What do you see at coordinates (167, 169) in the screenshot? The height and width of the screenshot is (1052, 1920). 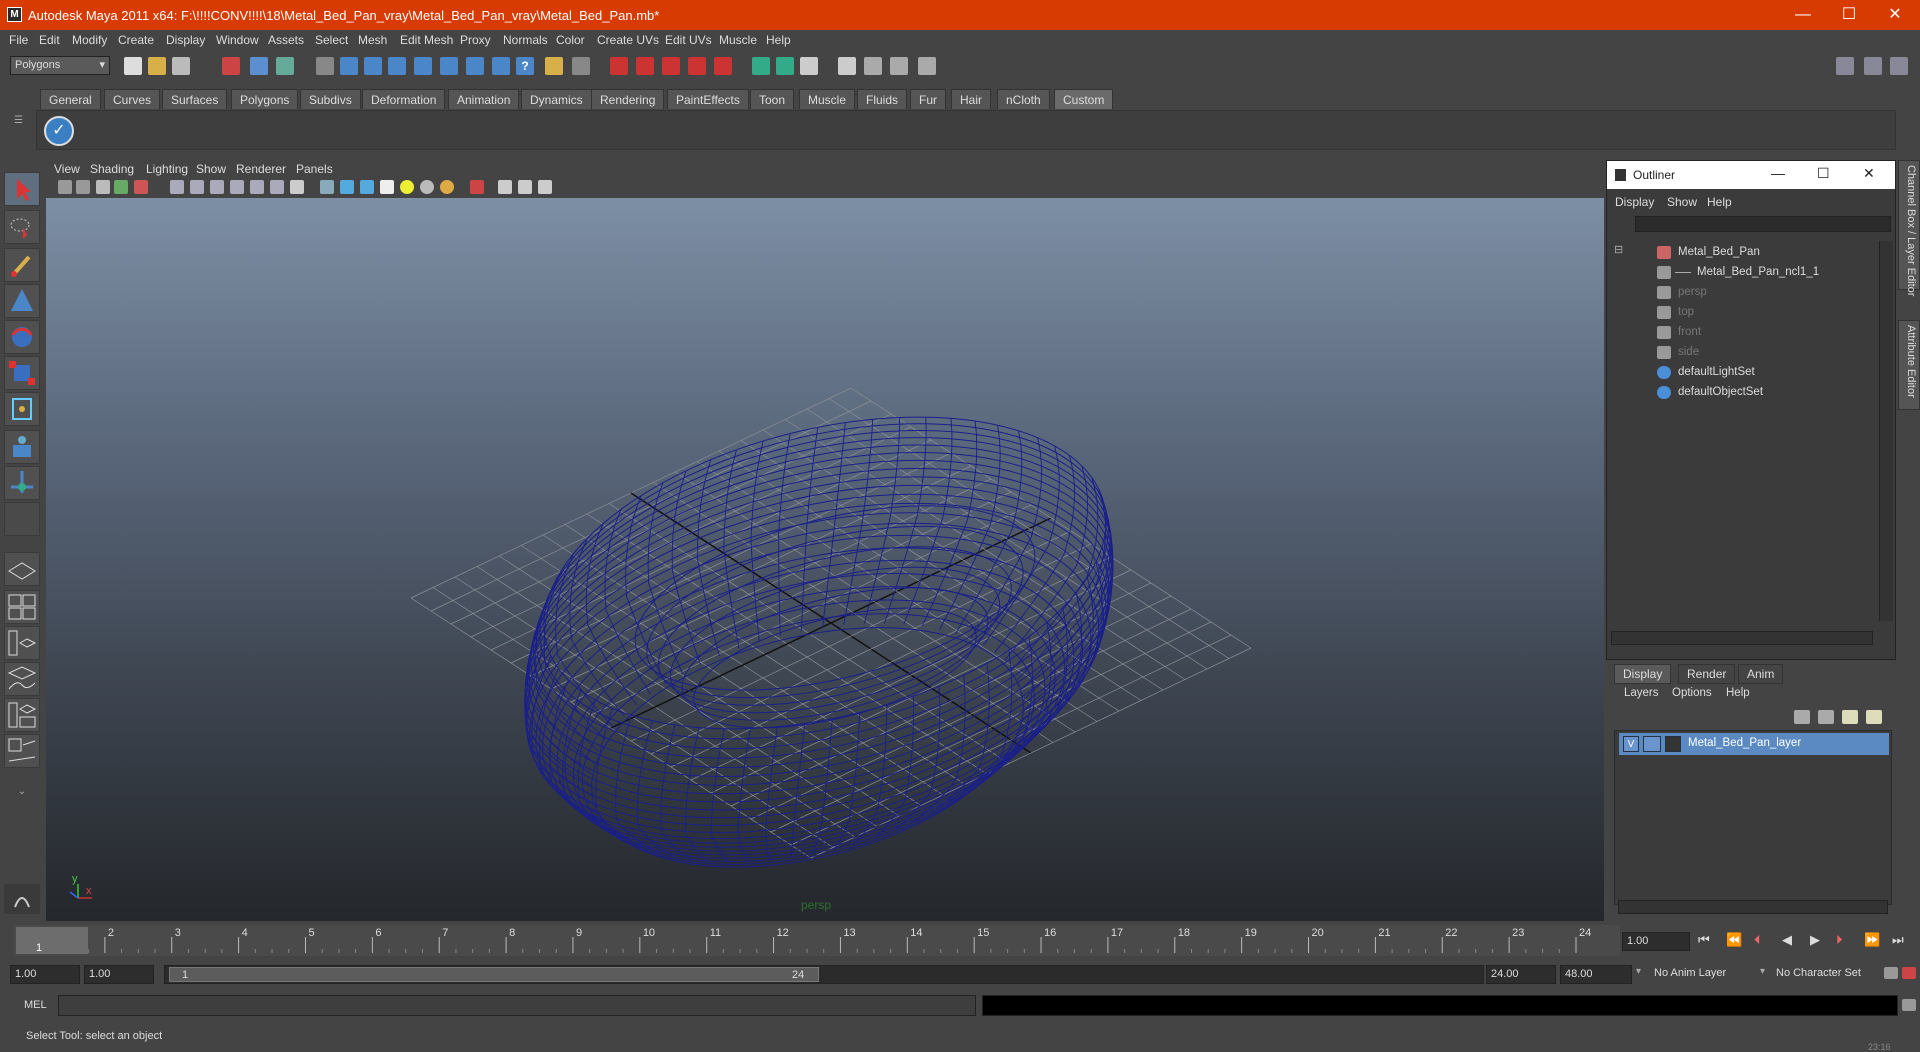 I see `panel-menu-lighting: Lighting` at bounding box center [167, 169].